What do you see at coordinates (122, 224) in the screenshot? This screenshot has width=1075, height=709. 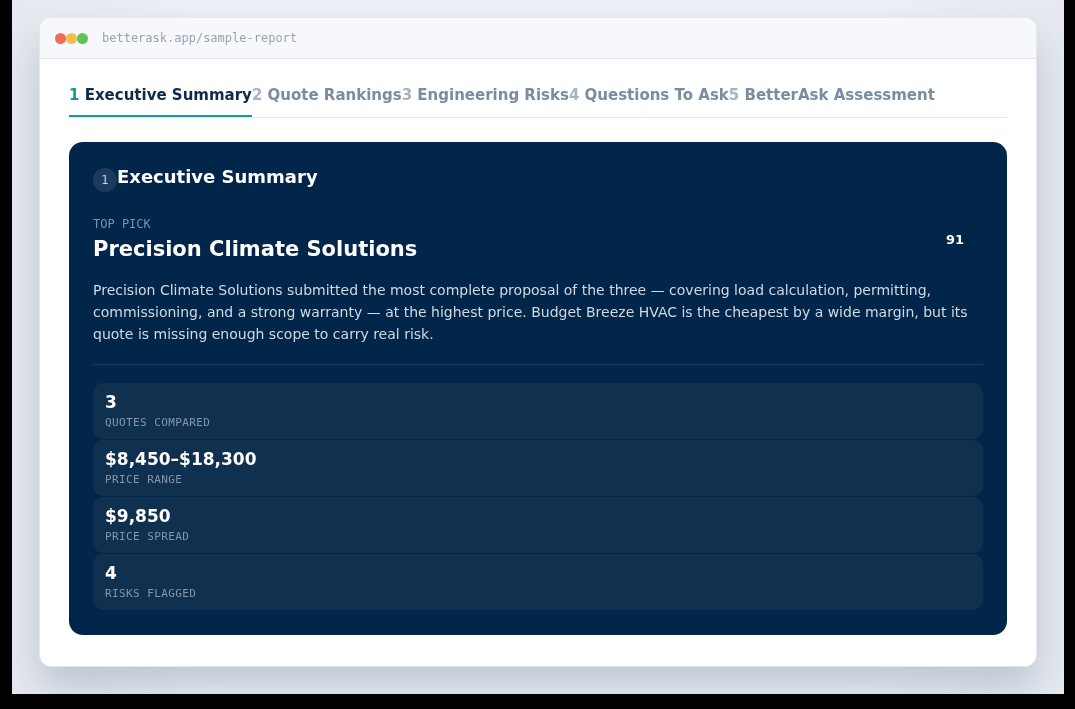 I see `top-pick-label: TOP PICK` at bounding box center [122, 224].